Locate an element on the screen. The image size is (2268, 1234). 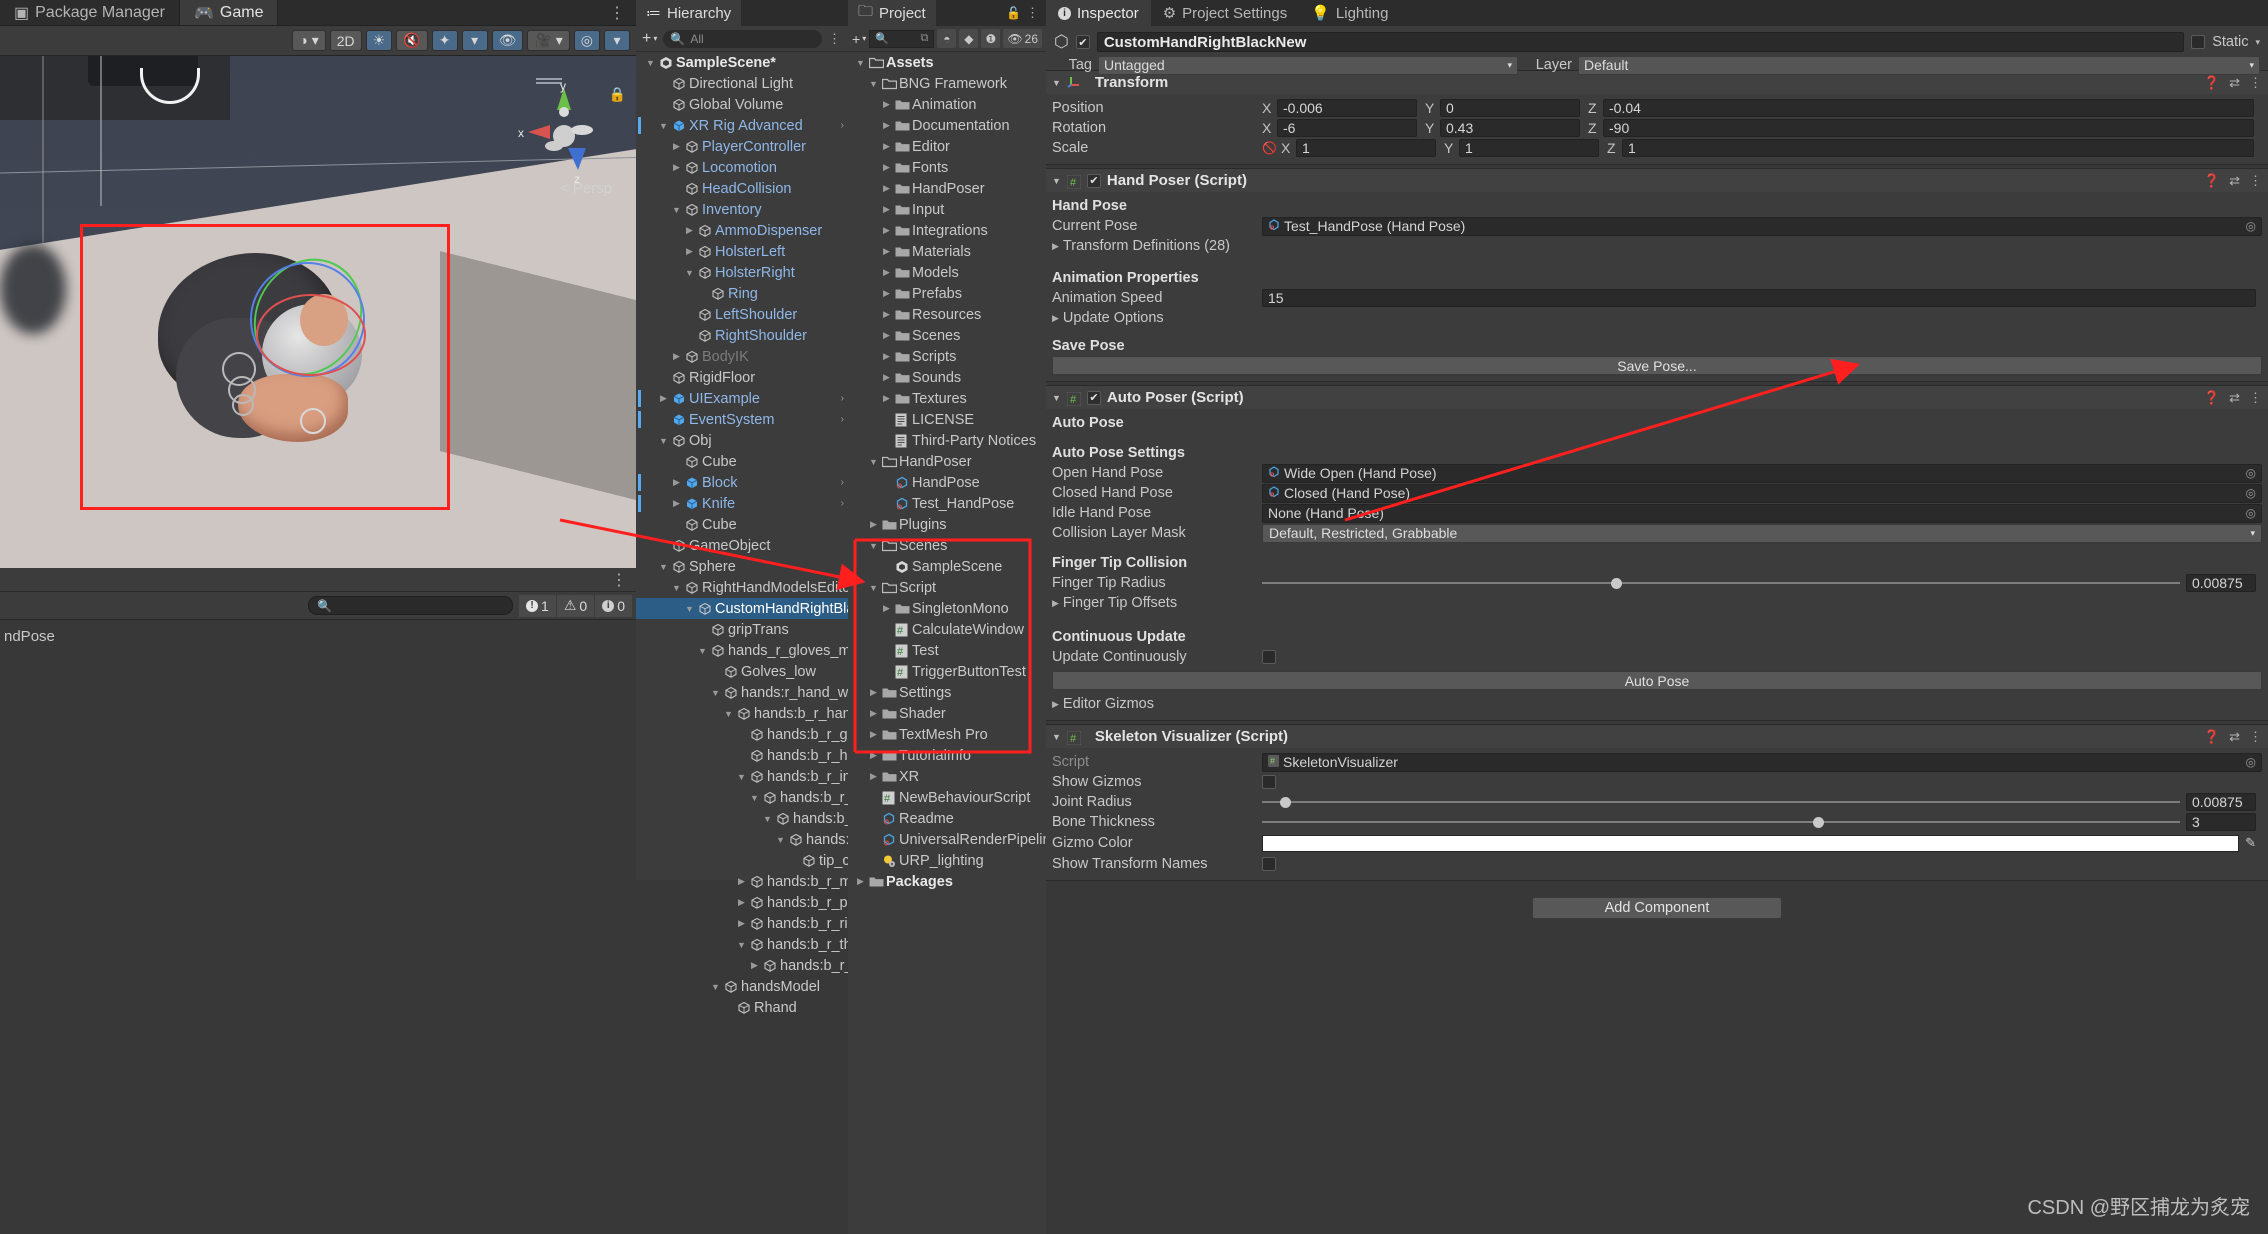
tree-item-eventsystem: EventSystem › is located at coordinates (742, 419).